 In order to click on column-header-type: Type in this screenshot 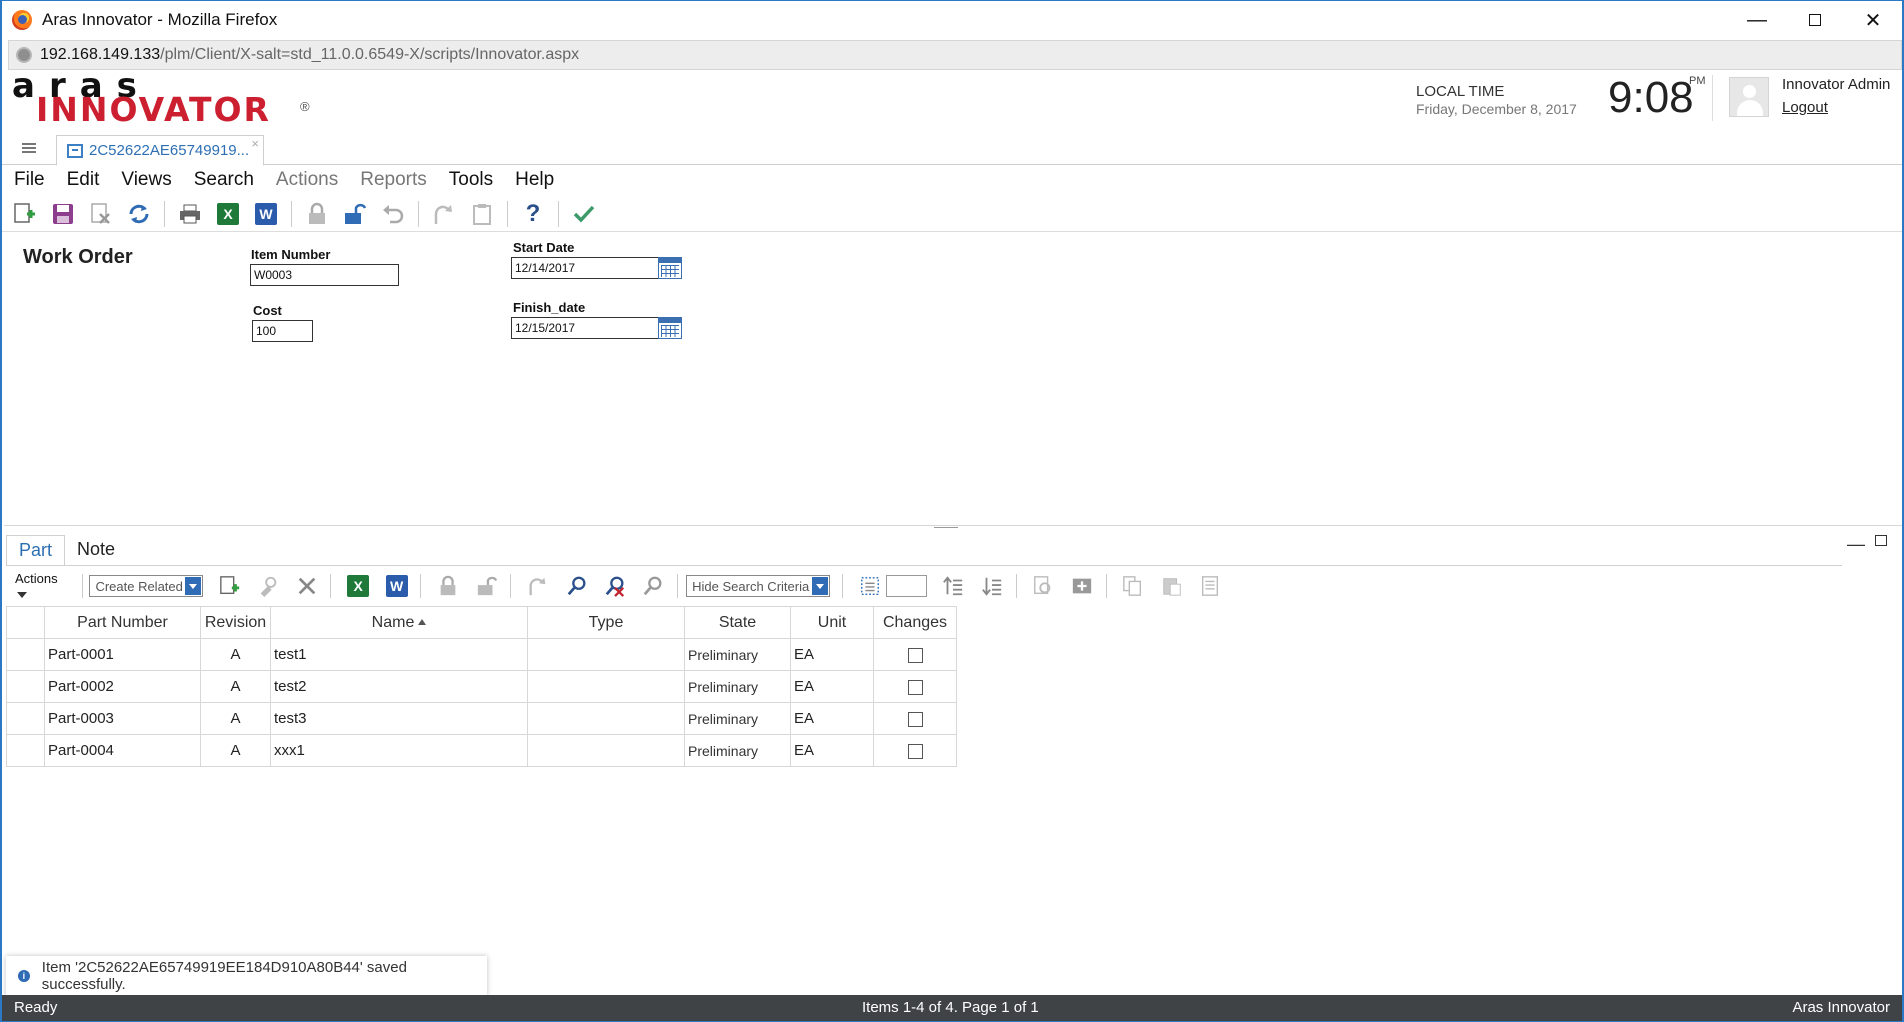, I will do `click(606, 622)`.